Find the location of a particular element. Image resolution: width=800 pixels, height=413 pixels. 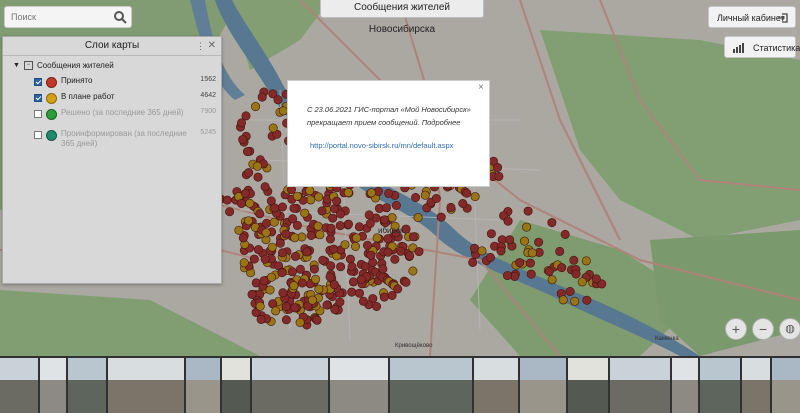

layers-panel-header: Слои карты ⋮ ✕ is located at coordinates (112, 46).